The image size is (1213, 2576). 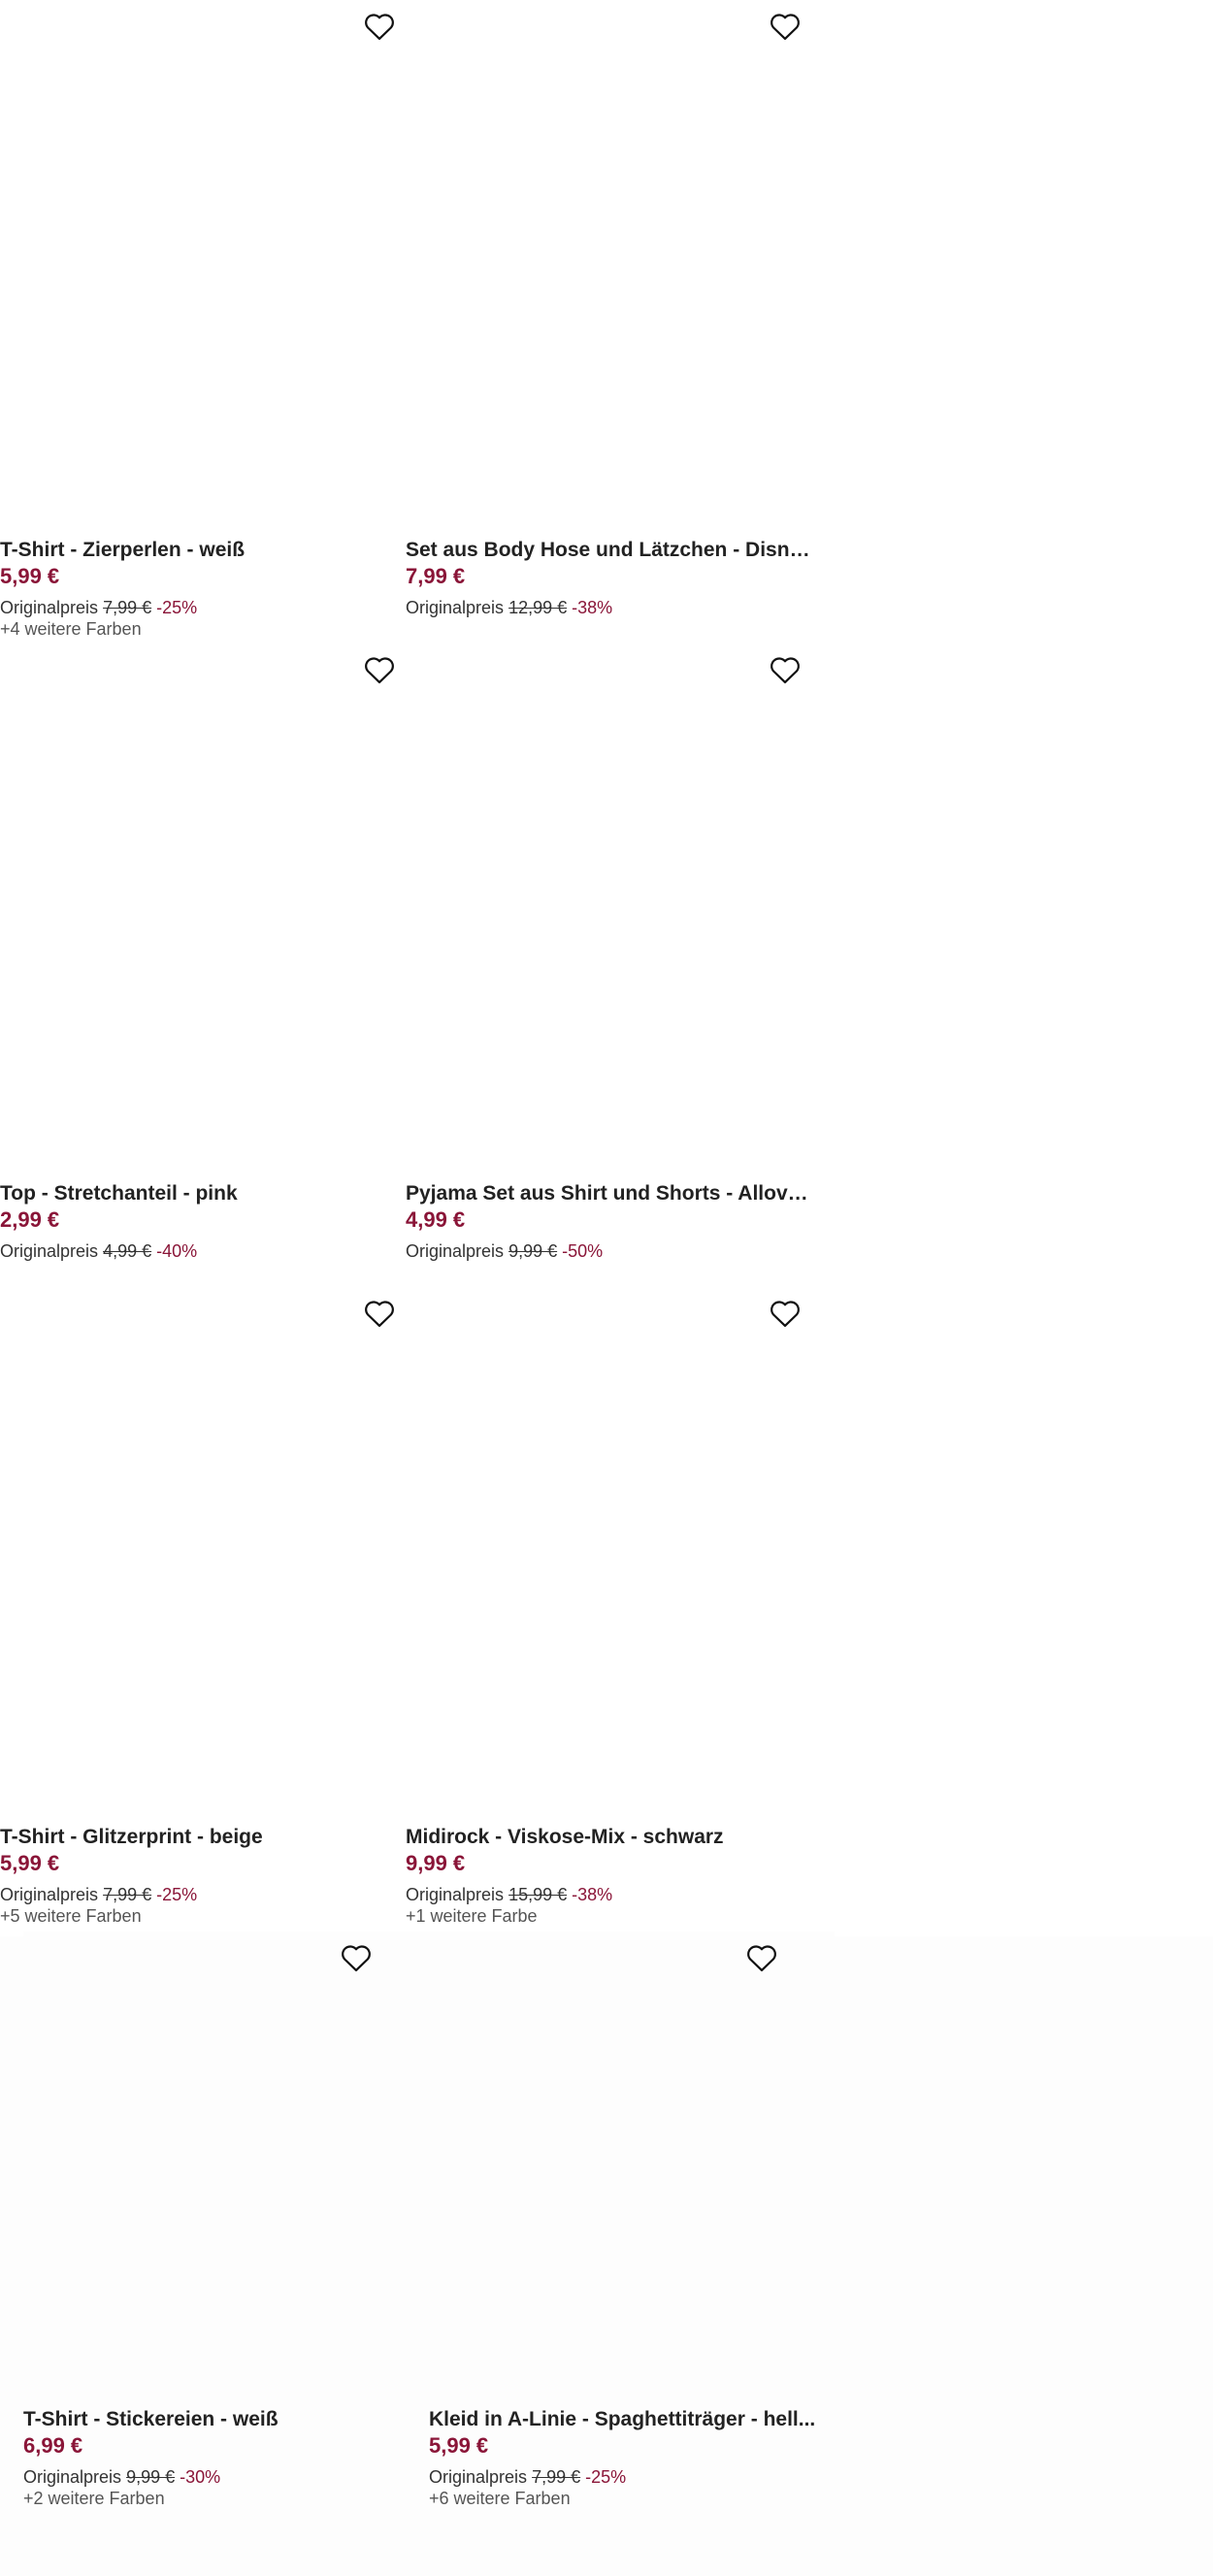 I want to click on original-price: 12,99 €, so click(x=538, y=607).